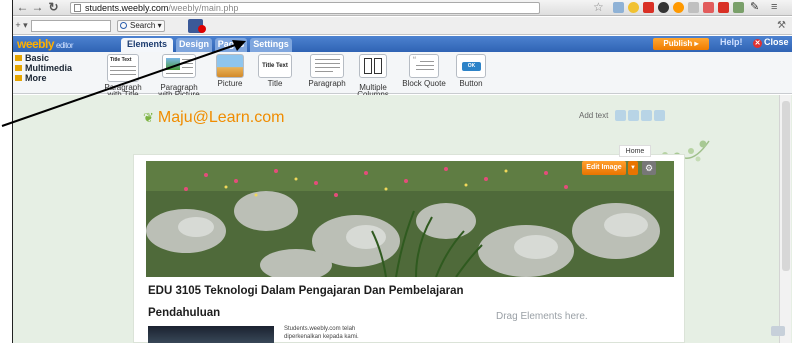 This screenshot has width=792, height=343. I want to click on twitter-icon, so click(633, 115).